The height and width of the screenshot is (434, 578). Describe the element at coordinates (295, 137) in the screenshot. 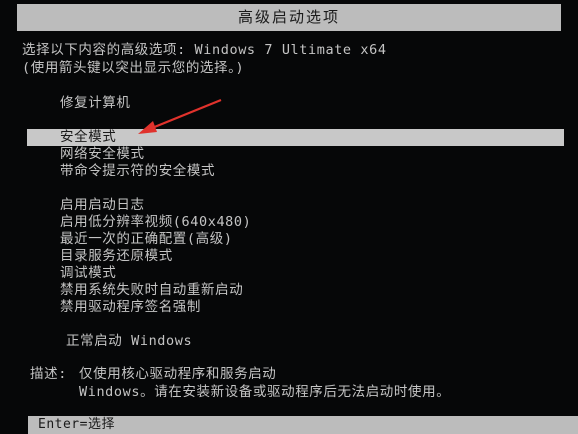

I see `menu-item-safe-mode: 安全模式` at that location.